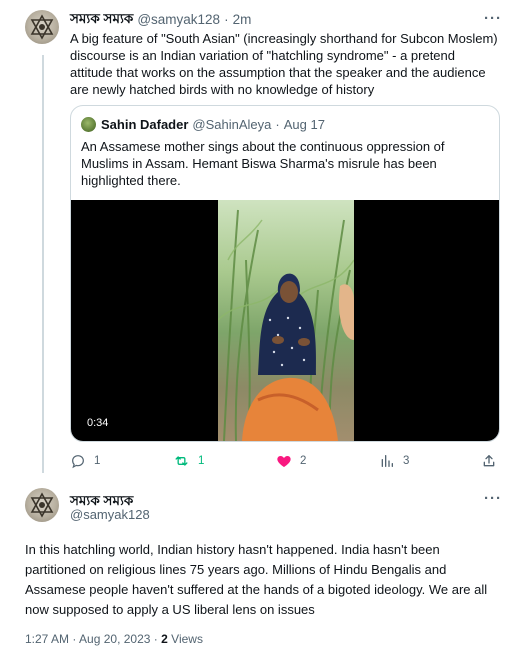  What do you see at coordinates (242, 19) in the screenshot?
I see `tweet-time: 2m` at bounding box center [242, 19].